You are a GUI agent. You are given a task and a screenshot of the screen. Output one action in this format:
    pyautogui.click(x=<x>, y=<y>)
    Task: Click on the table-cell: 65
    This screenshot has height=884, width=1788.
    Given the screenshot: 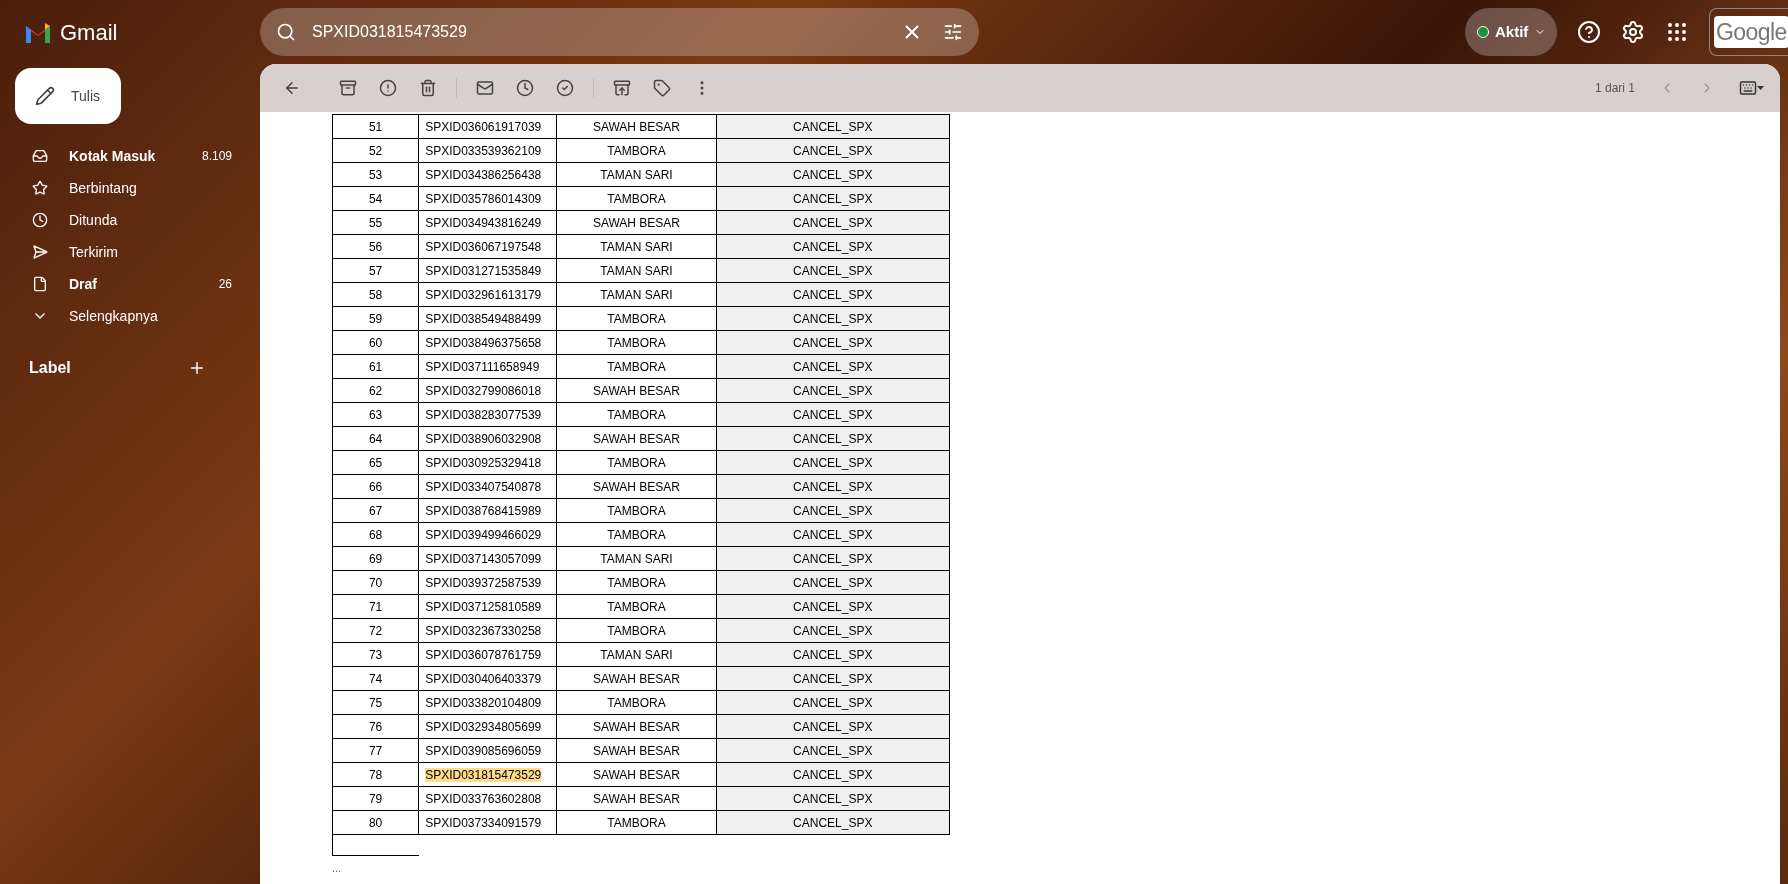 What is the action you would take?
    pyautogui.click(x=375, y=462)
    